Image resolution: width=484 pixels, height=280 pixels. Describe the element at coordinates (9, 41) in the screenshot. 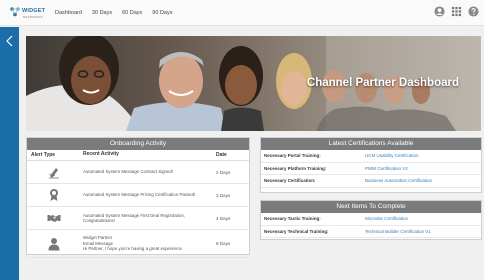

I see `chevron-left-icon` at that location.